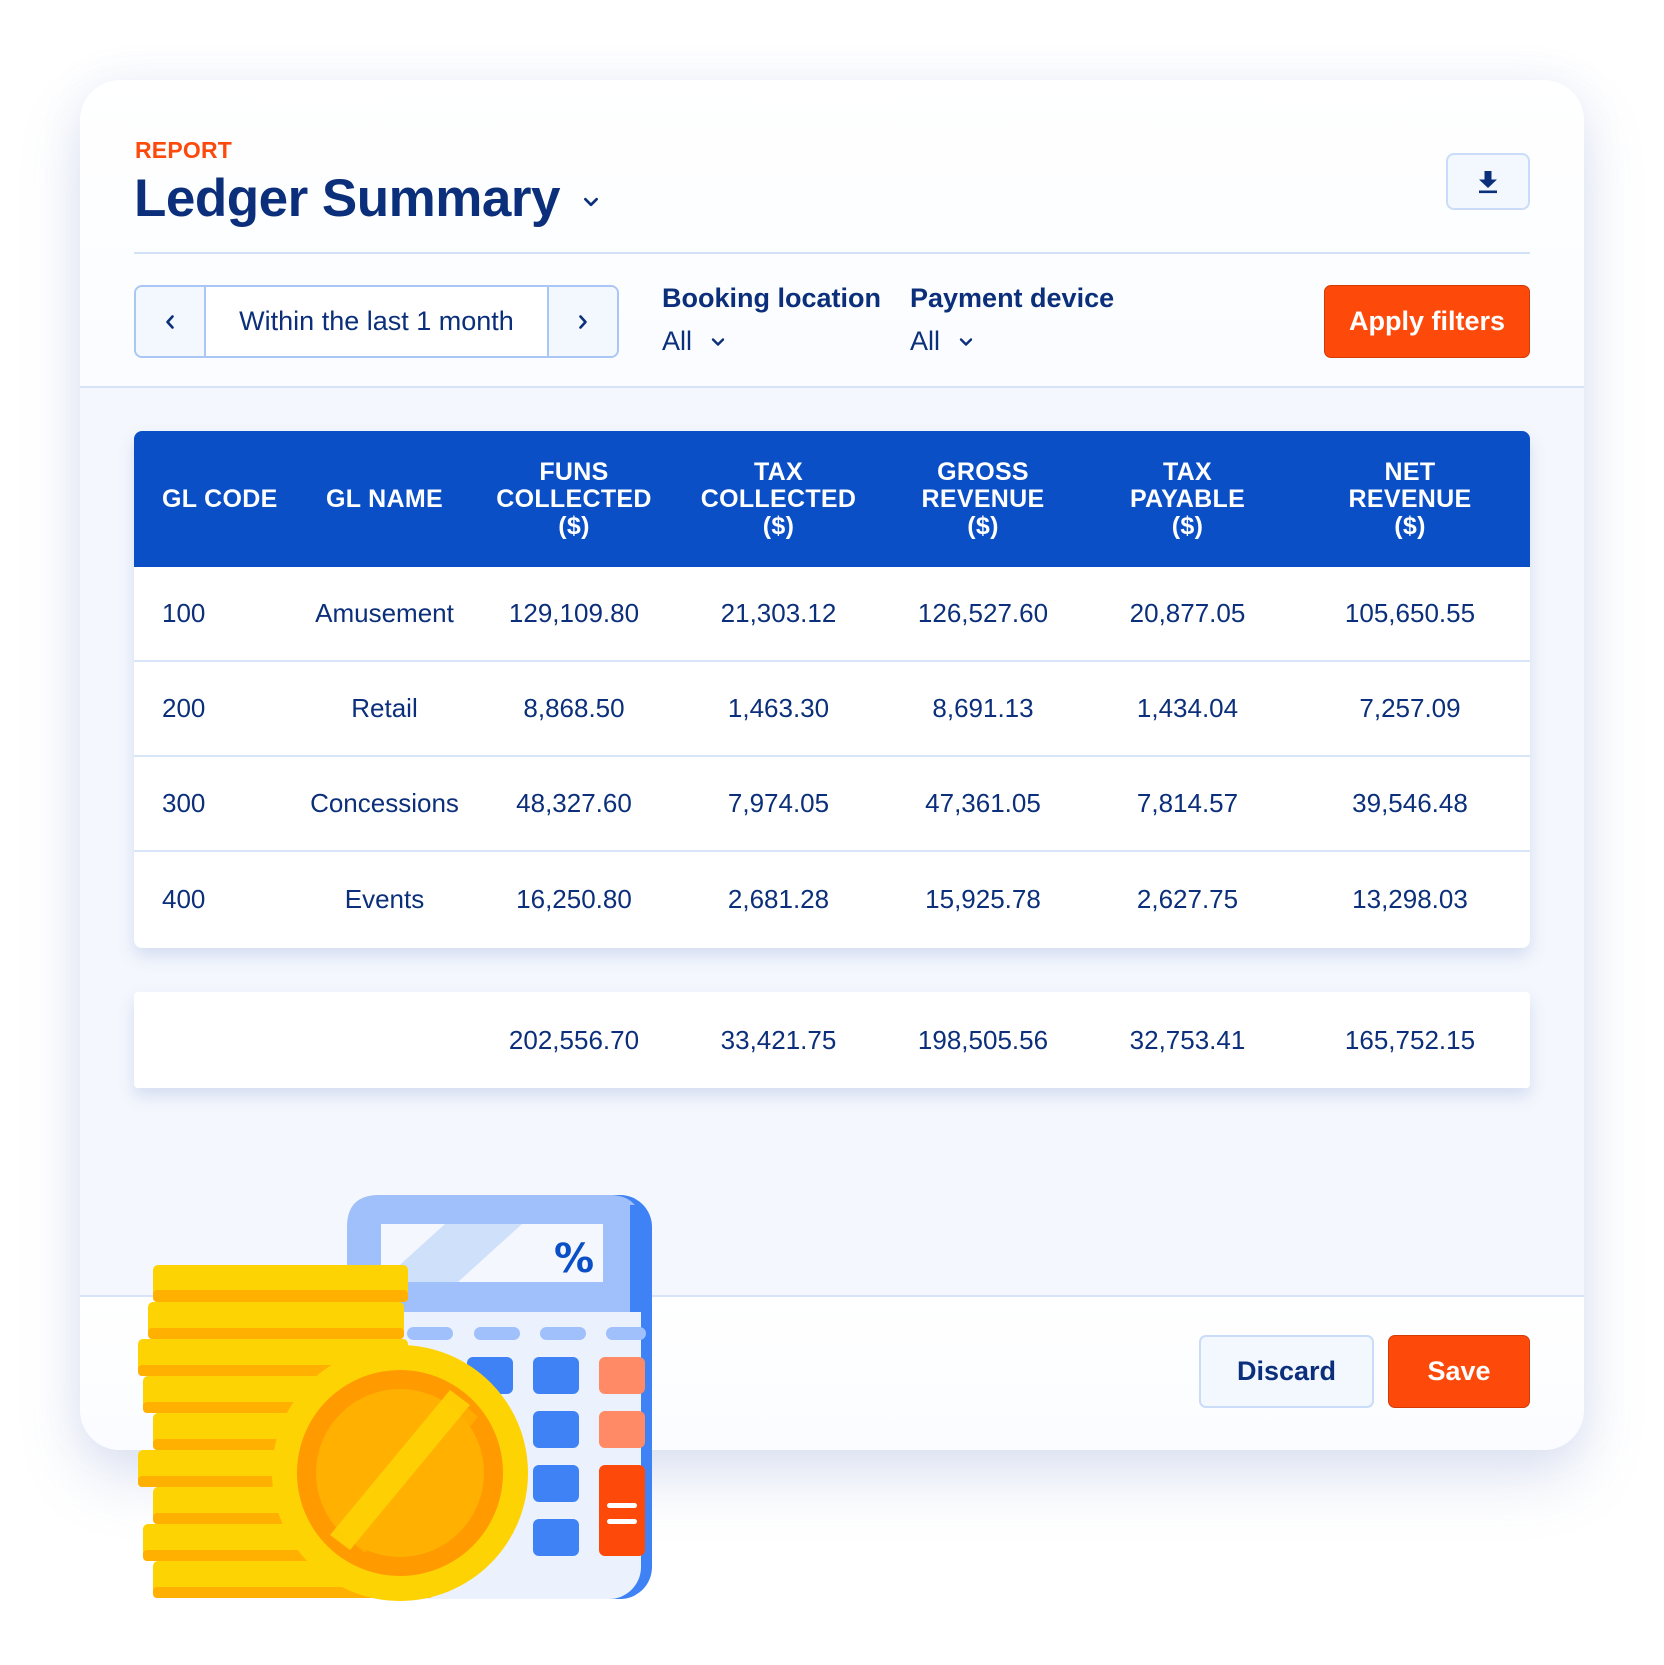  What do you see at coordinates (1012, 341) in the screenshot?
I see `payment-device-select: All` at bounding box center [1012, 341].